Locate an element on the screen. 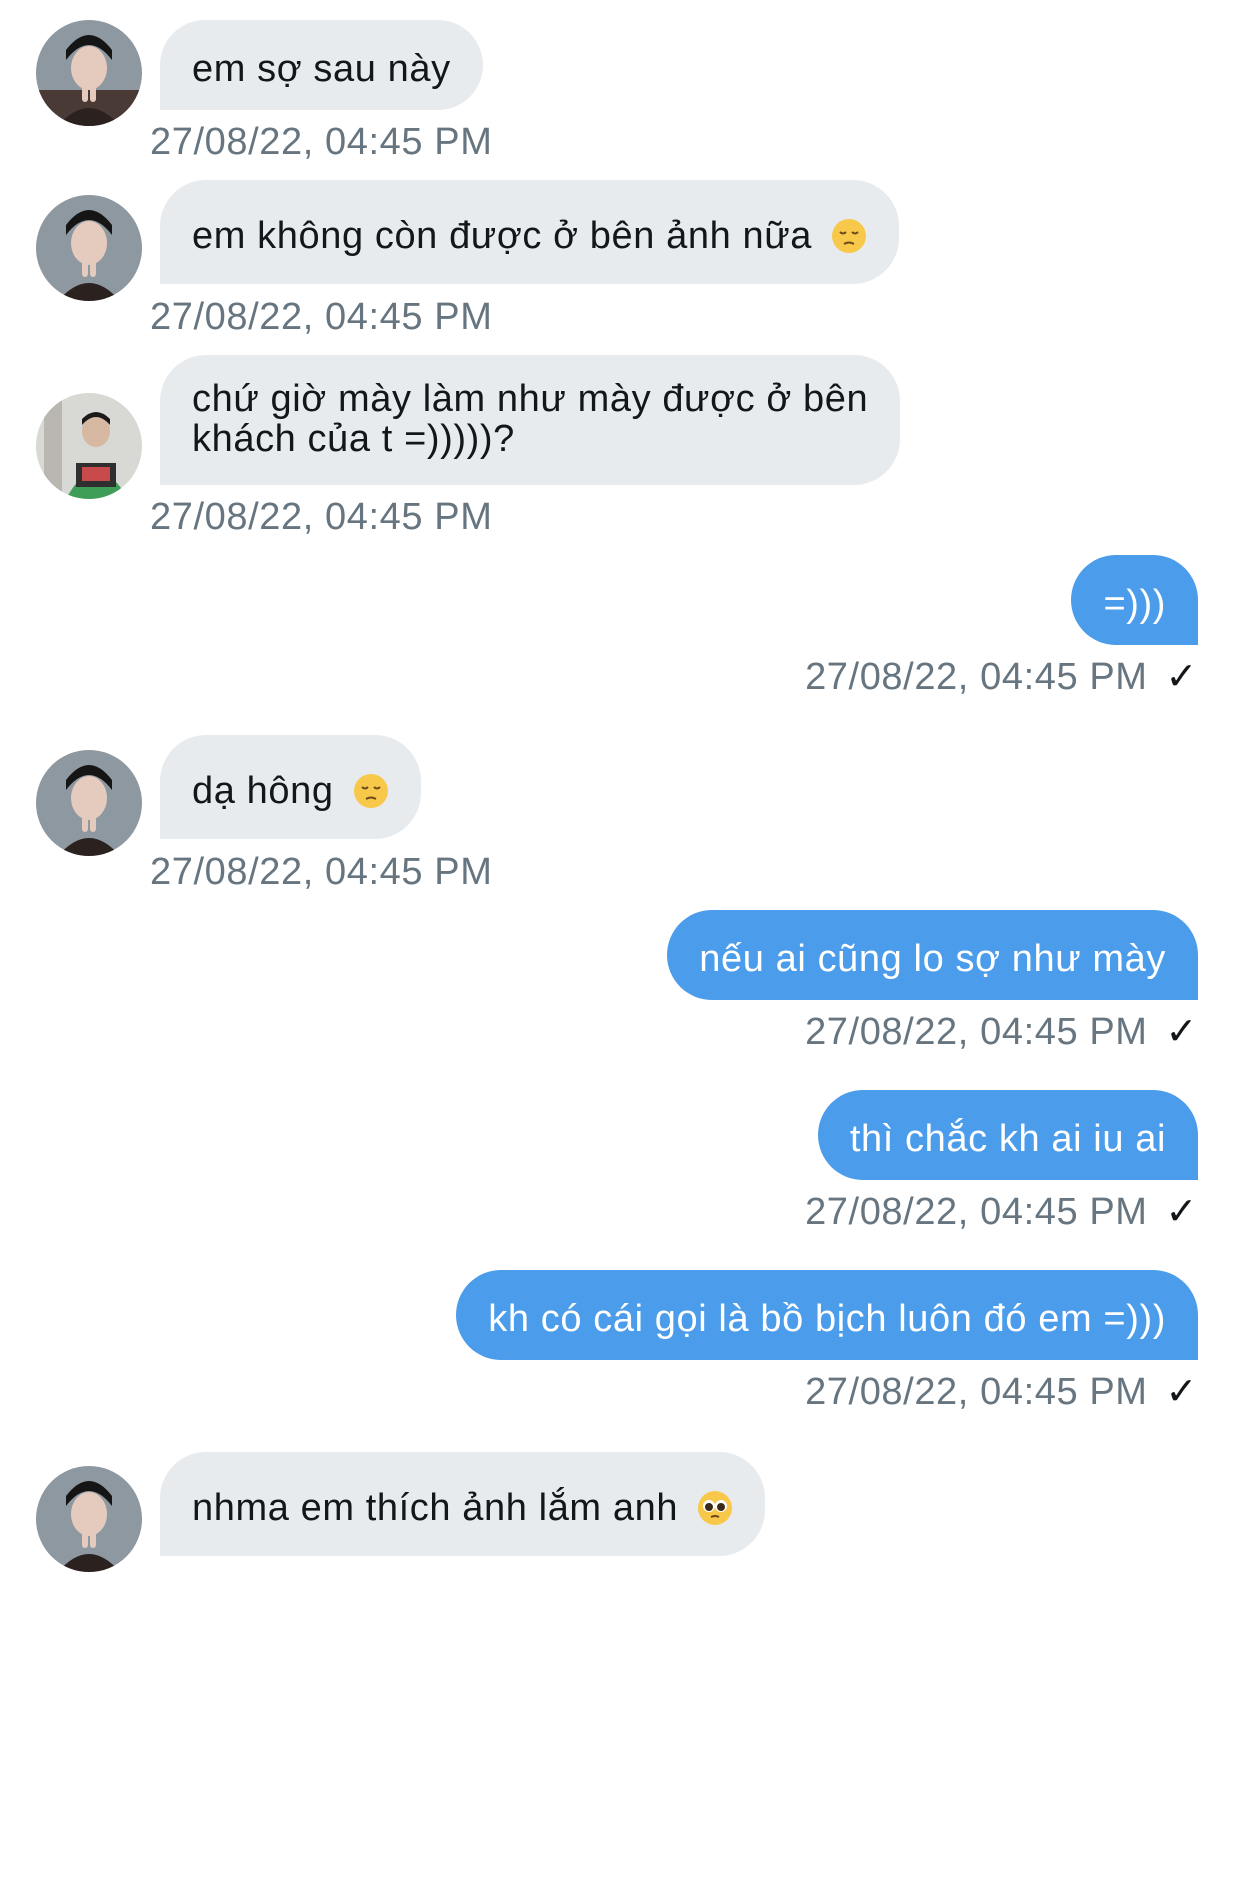 The width and height of the screenshot is (1242, 1878). message-bubble: thì chắc kh ai iu ai is located at coordinates (1007, 1135).